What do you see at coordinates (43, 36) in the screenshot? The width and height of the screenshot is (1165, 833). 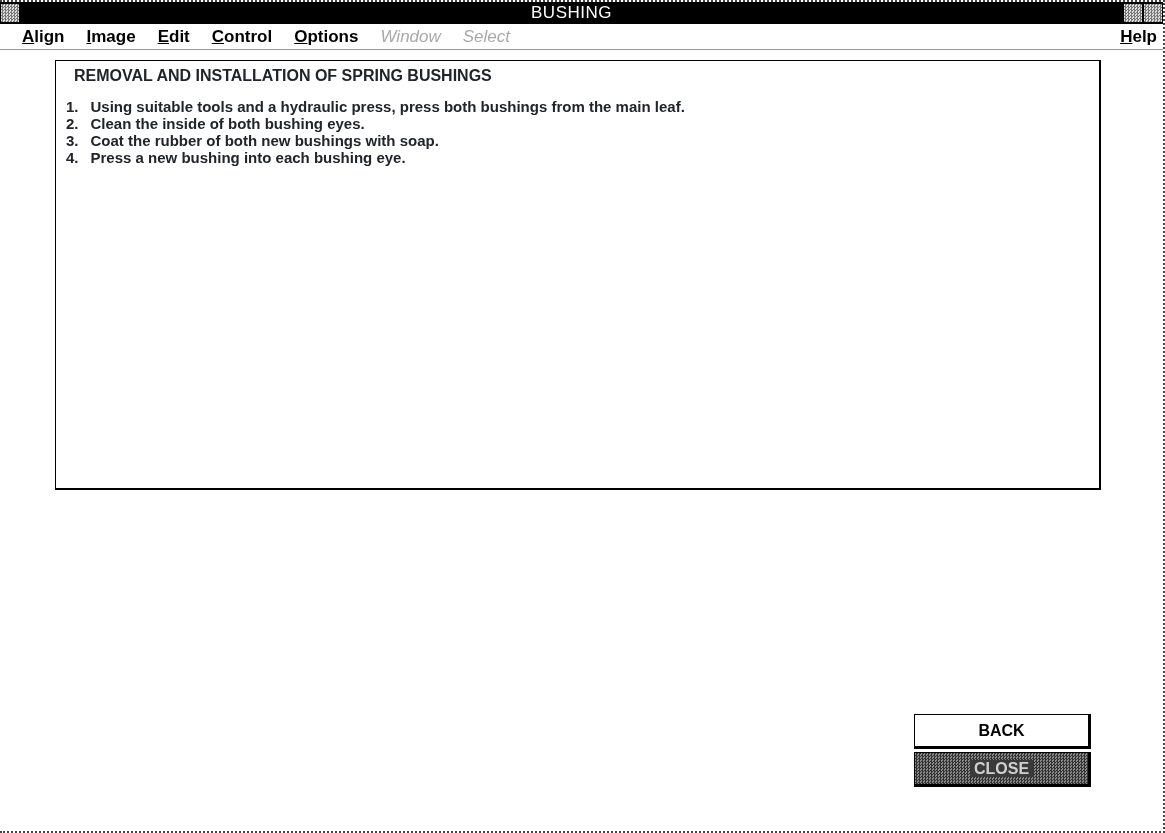 I see `menu-item: Align` at bounding box center [43, 36].